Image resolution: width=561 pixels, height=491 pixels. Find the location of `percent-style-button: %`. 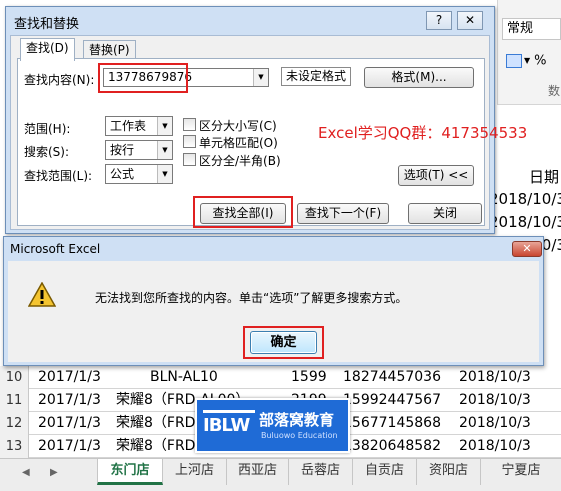

percent-style-button: % is located at coordinates (540, 61).